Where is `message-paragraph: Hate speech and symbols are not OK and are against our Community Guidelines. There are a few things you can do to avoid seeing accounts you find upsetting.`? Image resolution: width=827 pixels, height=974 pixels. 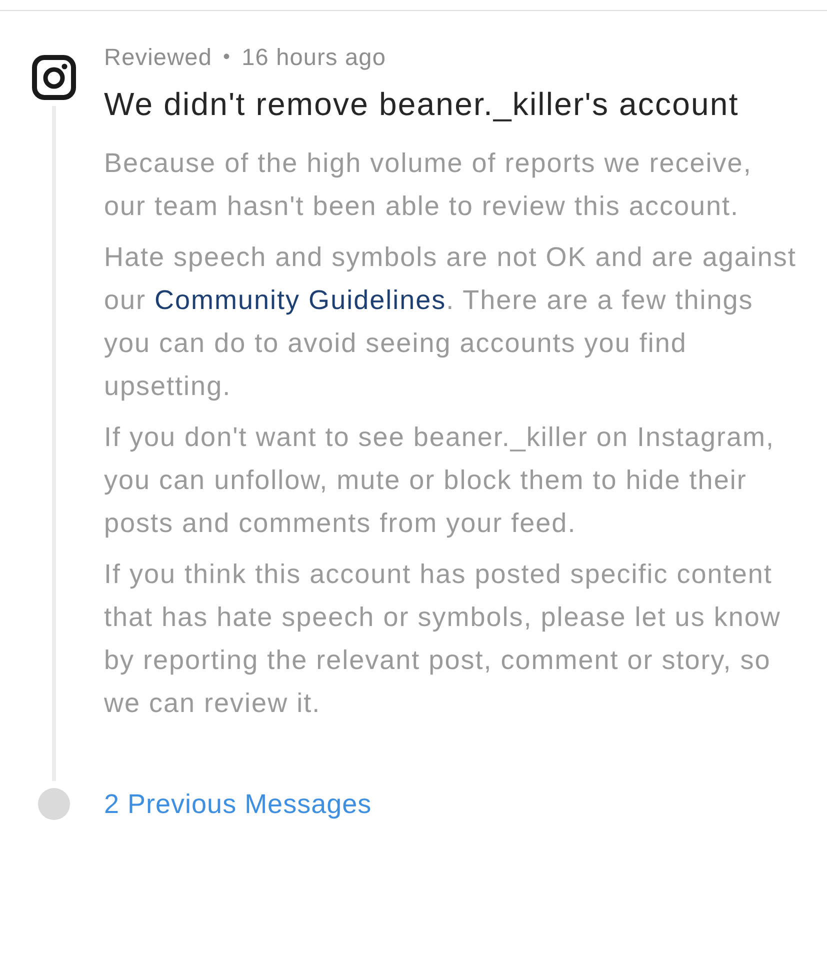 message-paragraph: Hate speech and symbols are not OK and are against our Community Guidelines. There are a few things you can do to avoid seeing accounts you find upsetting. is located at coordinates (451, 322).